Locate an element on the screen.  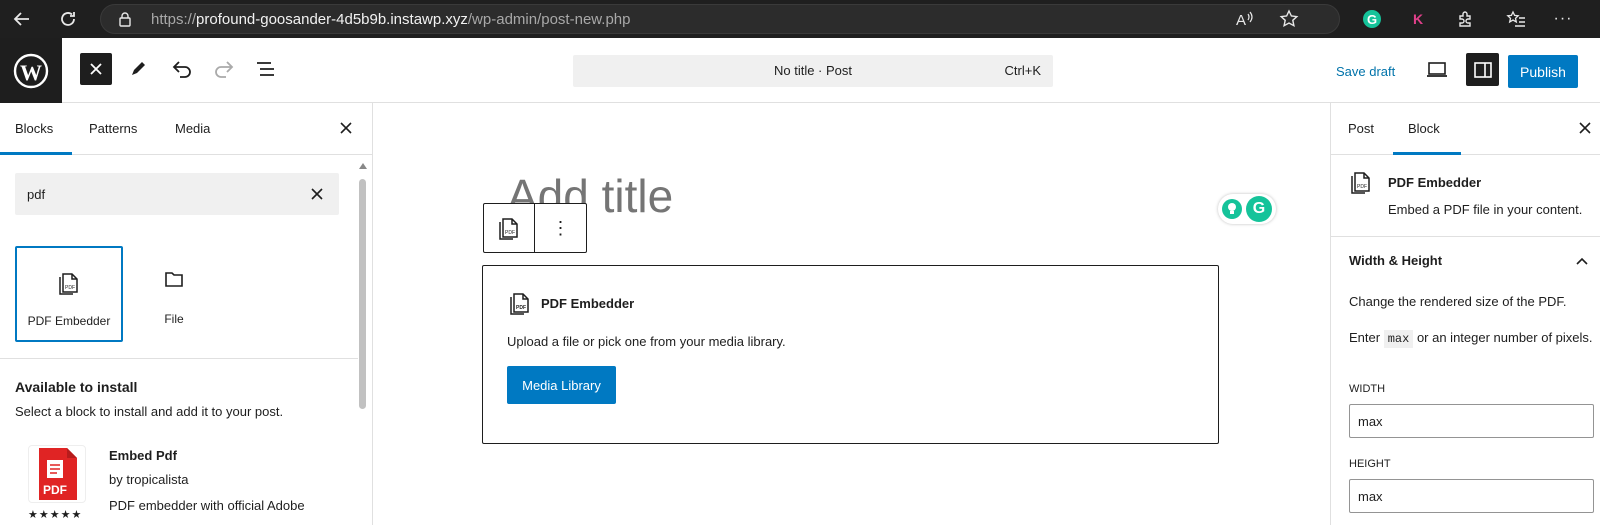
clear-search-icon is located at coordinates (317, 194).